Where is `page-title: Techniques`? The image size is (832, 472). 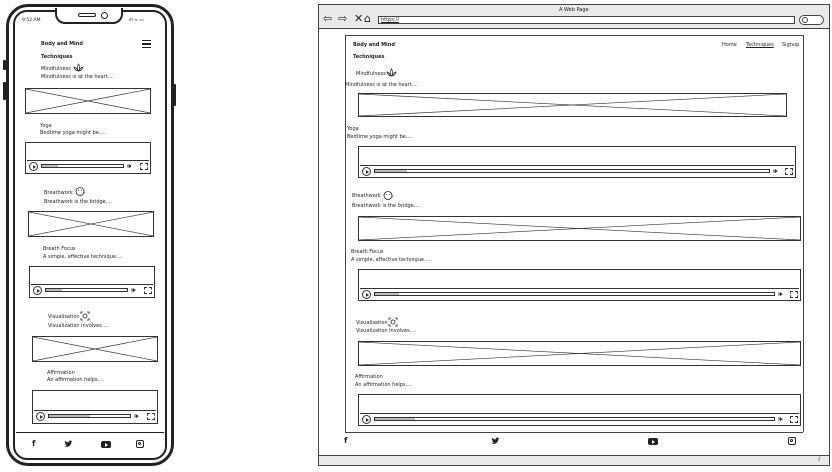
page-title: Techniques is located at coordinates (369, 57).